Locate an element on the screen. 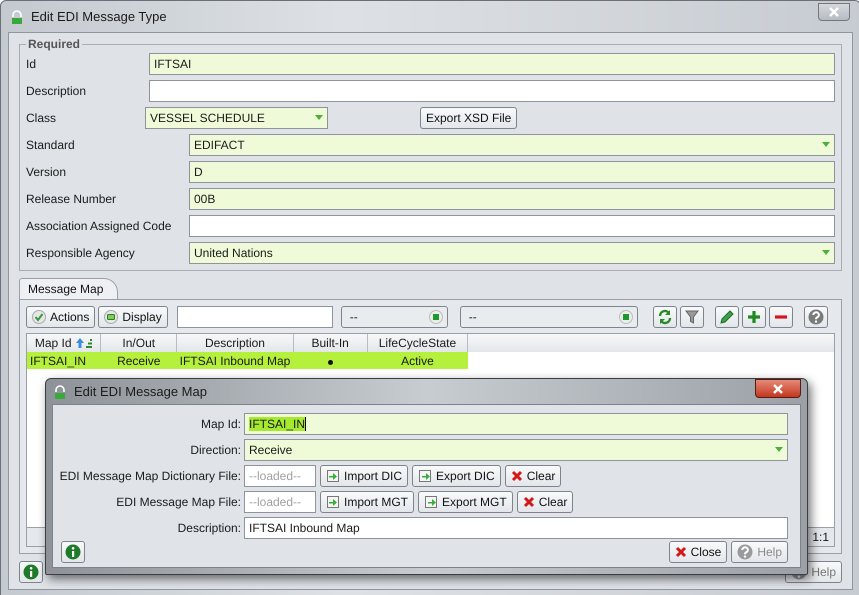 The height and width of the screenshot is (595, 859). column-header: In/Out is located at coordinates (138, 343).